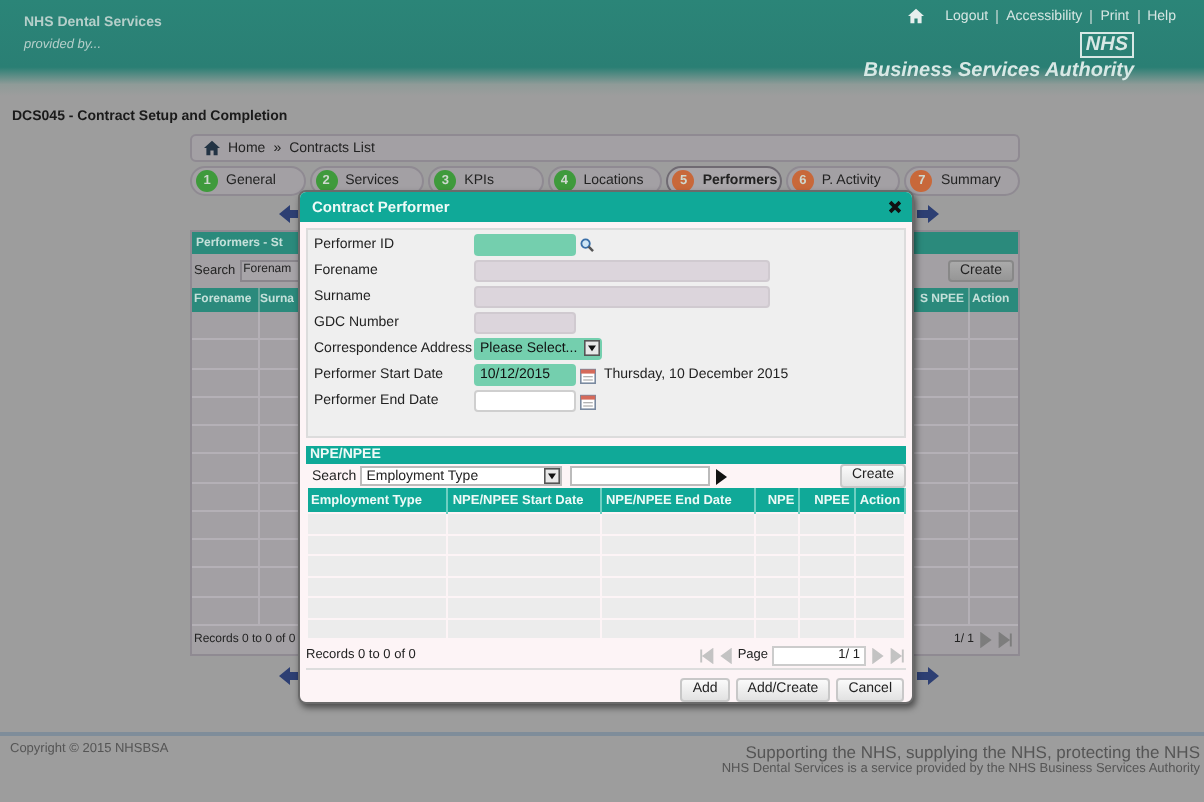 The height and width of the screenshot is (802, 1204). Describe the element at coordinates (587, 245) in the screenshot. I see `search-icon` at that location.